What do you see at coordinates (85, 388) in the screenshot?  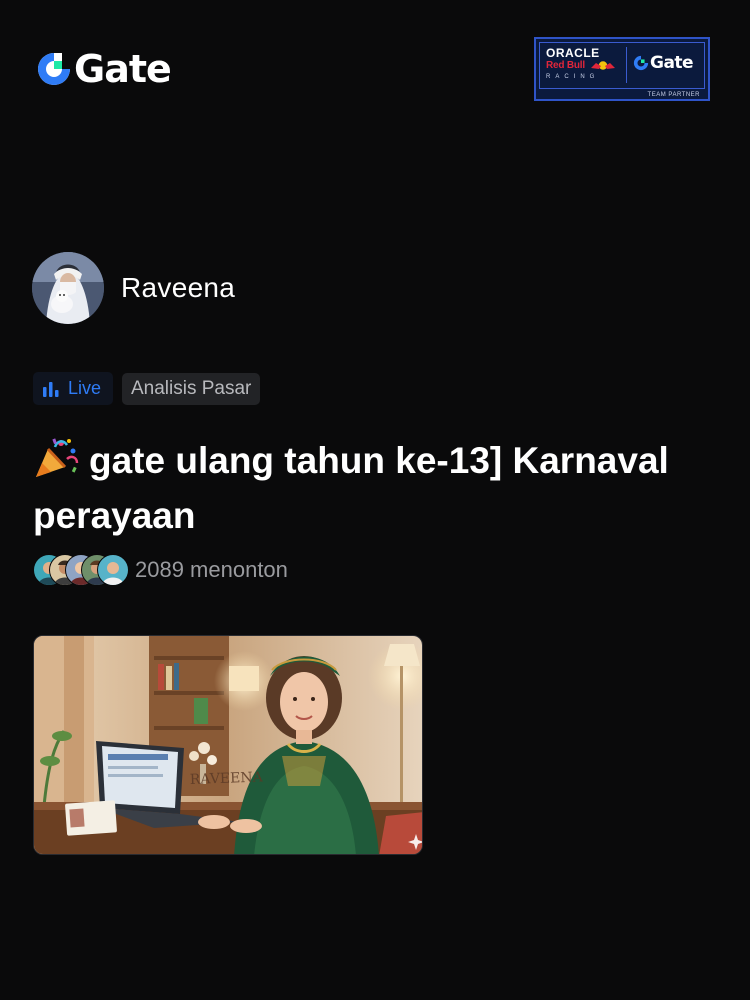 I see `live-label: Live` at bounding box center [85, 388].